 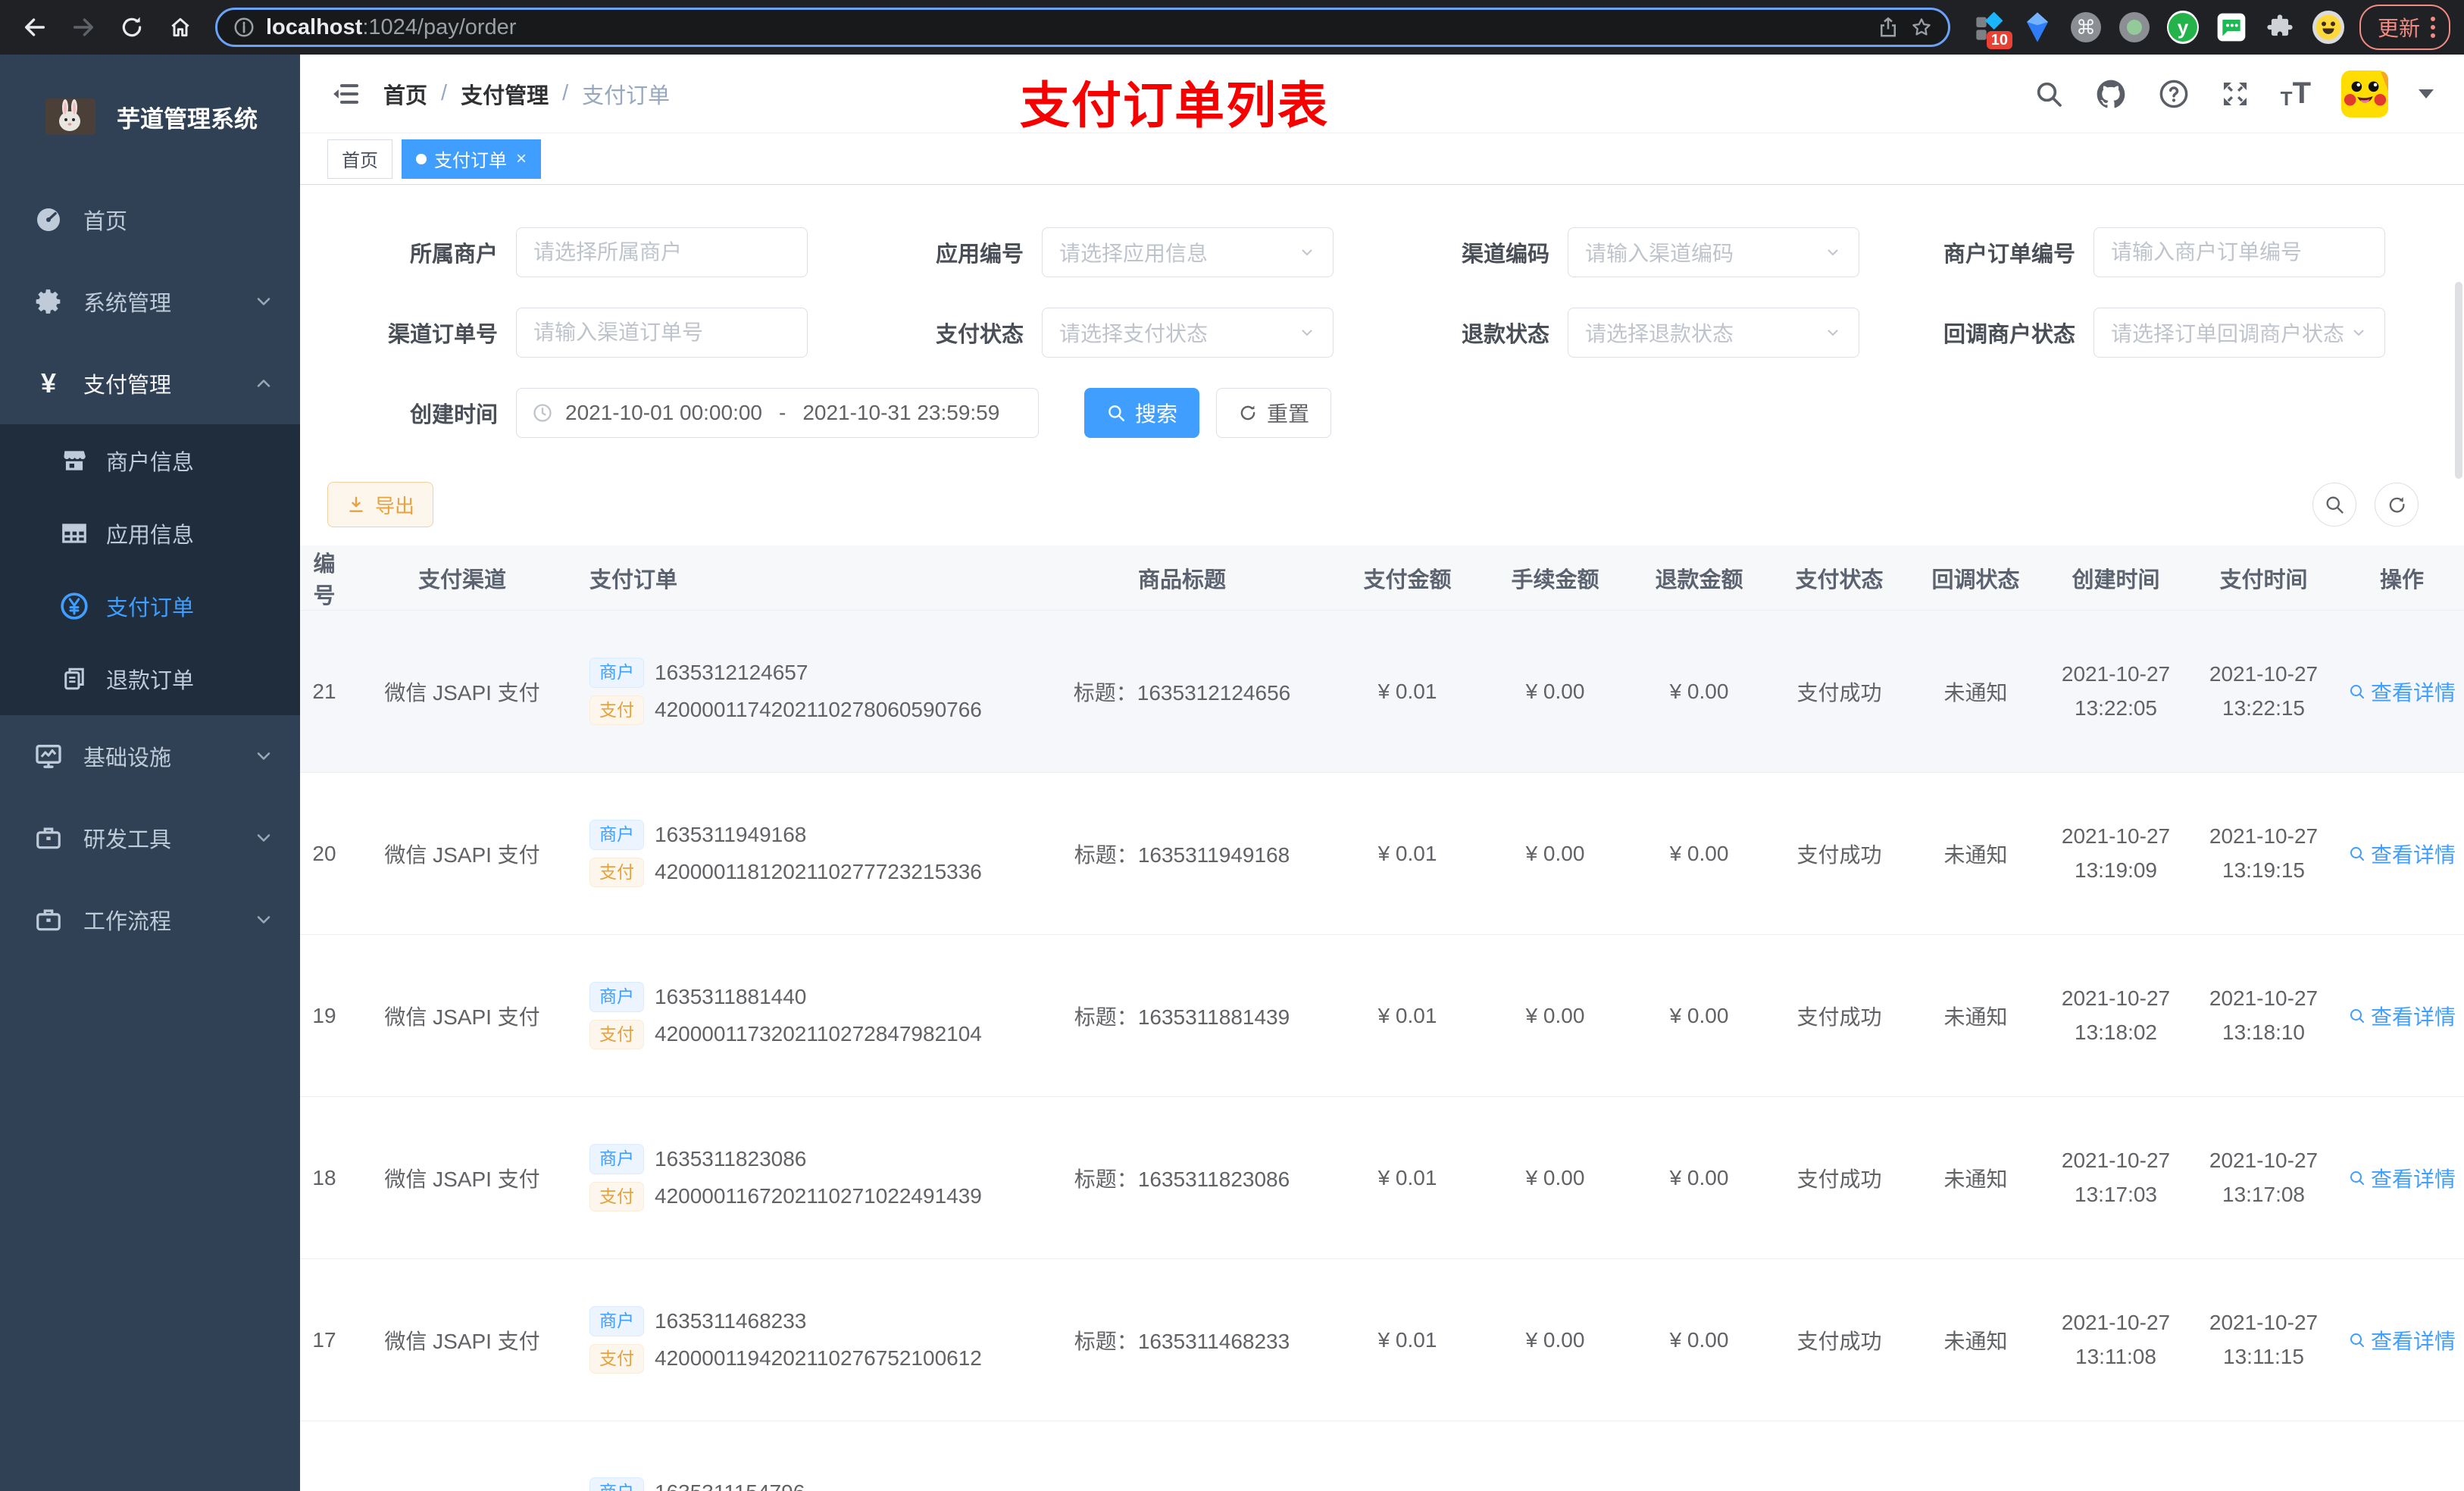 What do you see at coordinates (979, 335) in the screenshot?
I see `pay-status-filter-label: 支付状态` at bounding box center [979, 335].